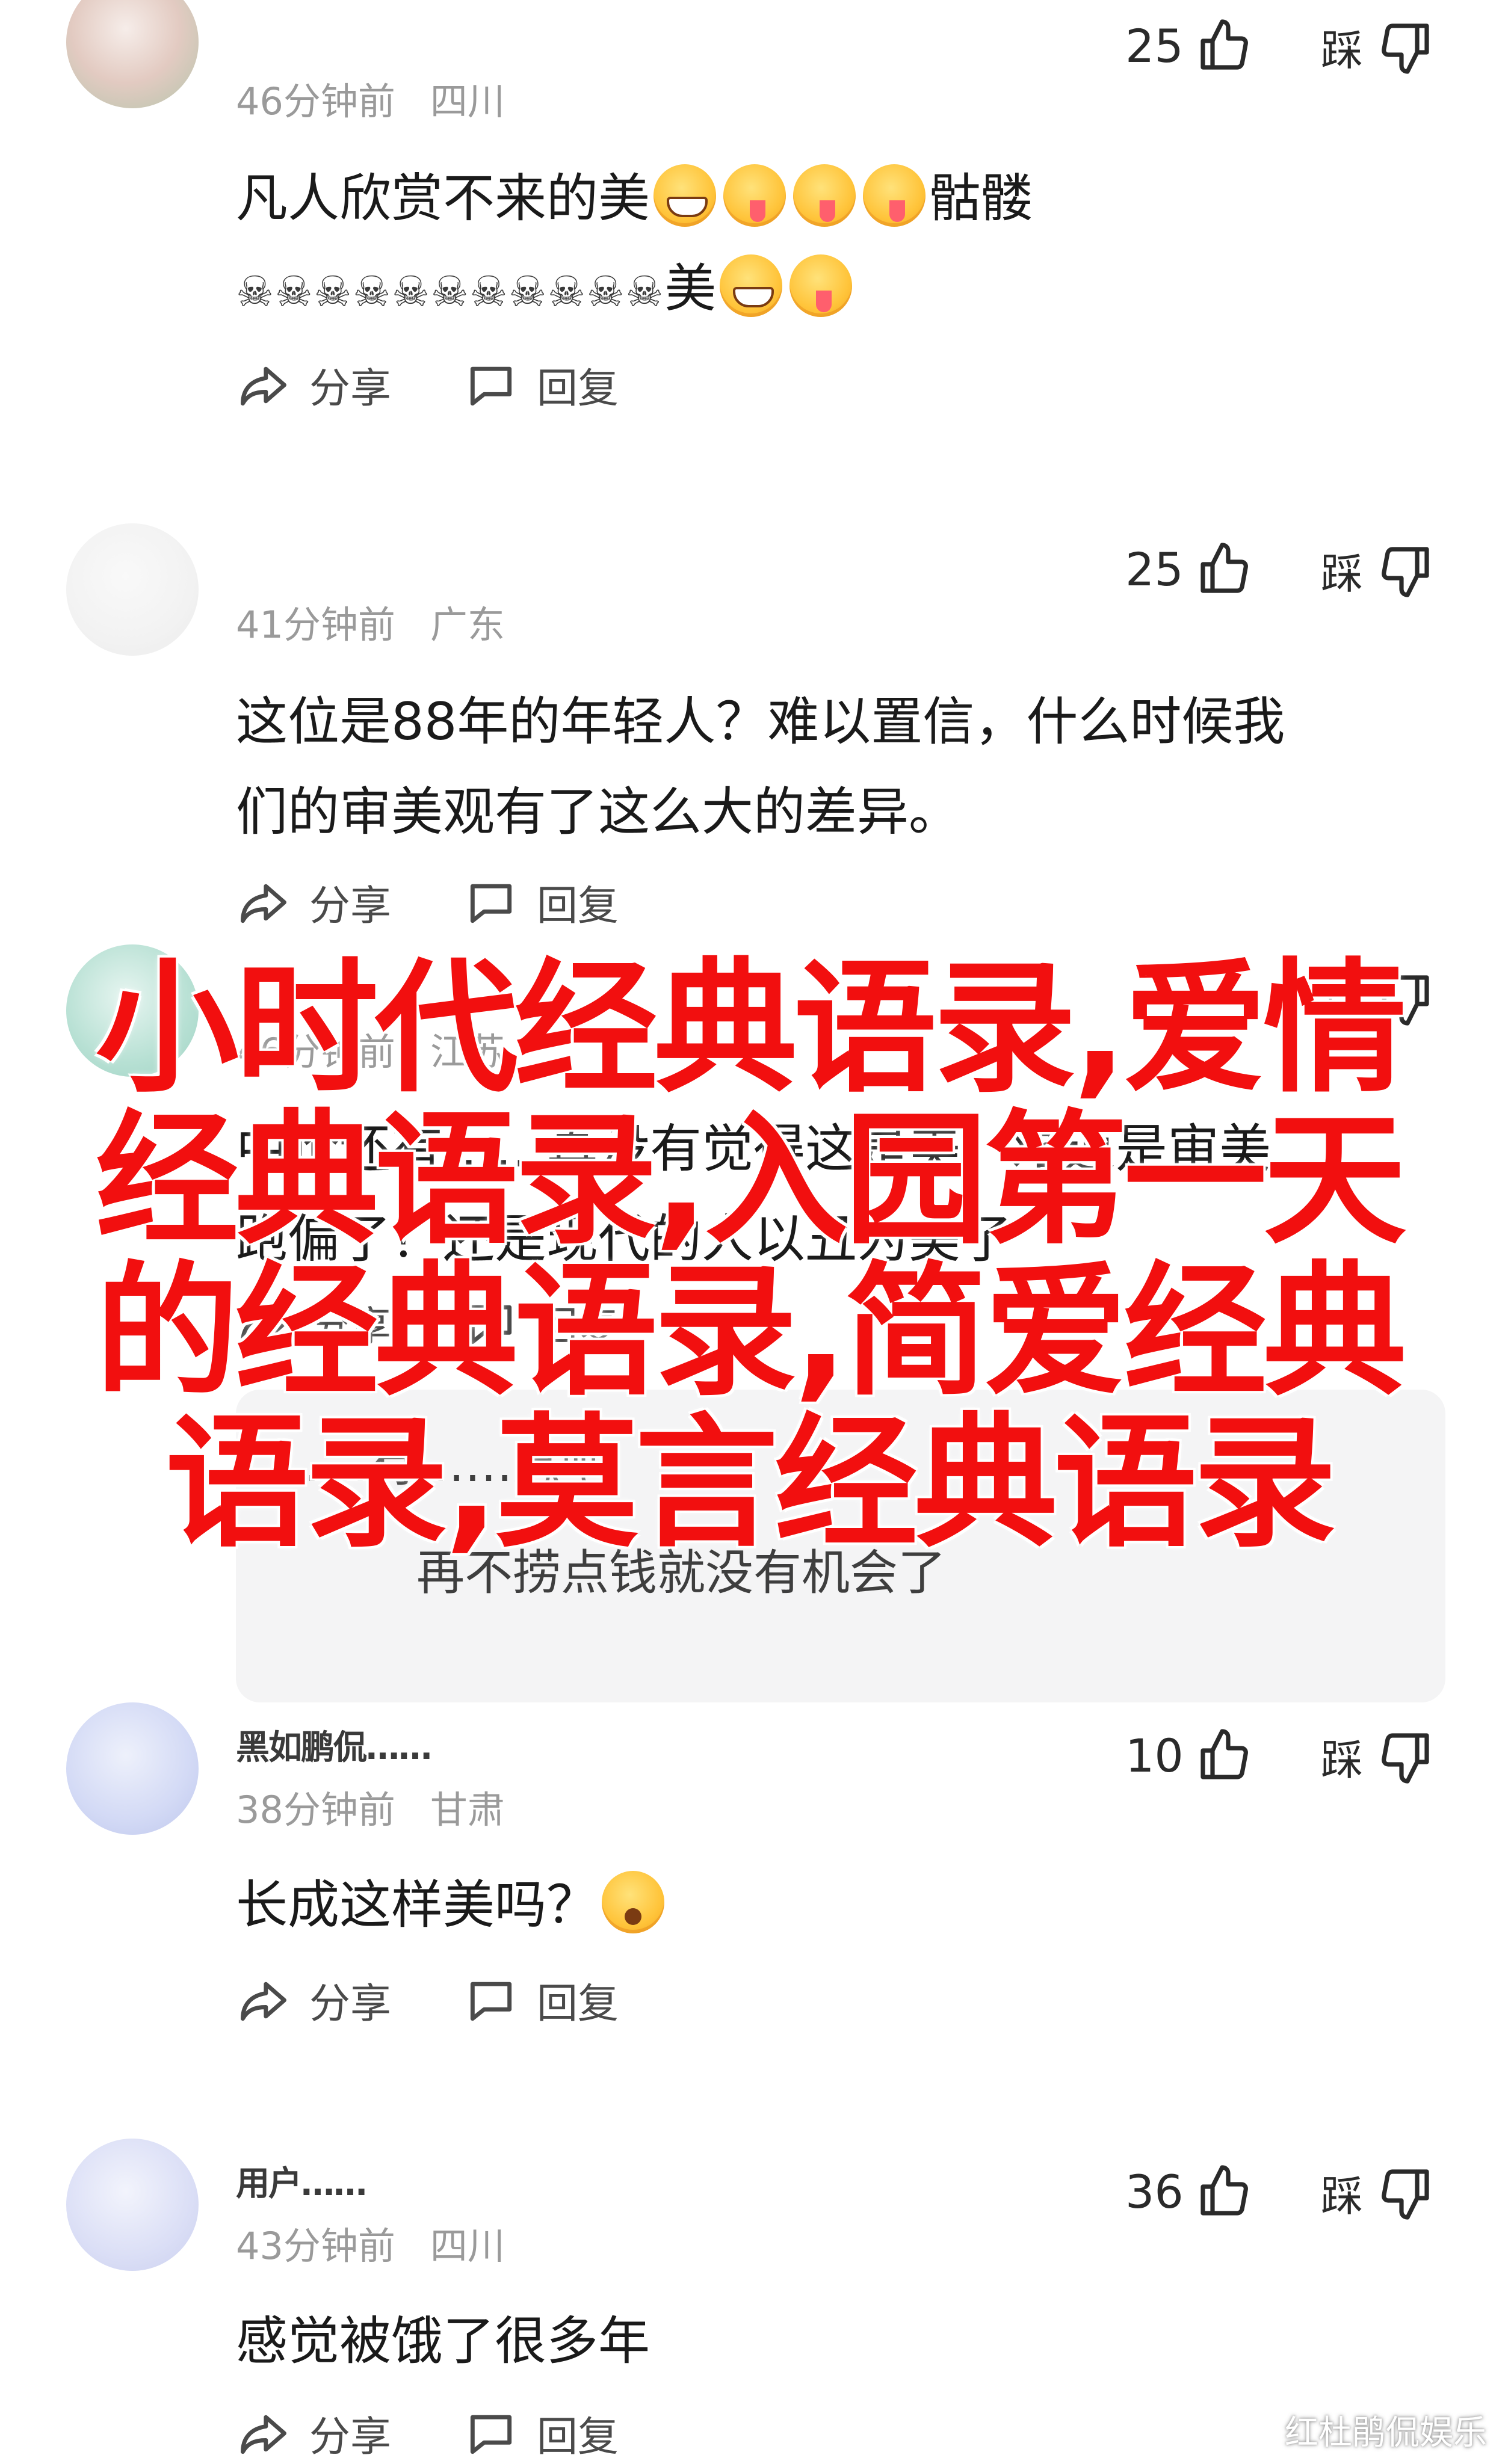 This screenshot has width=1511, height=2464. Describe the element at coordinates (467, 1810) in the screenshot. I see `comment-location: 甘肃` at that location.